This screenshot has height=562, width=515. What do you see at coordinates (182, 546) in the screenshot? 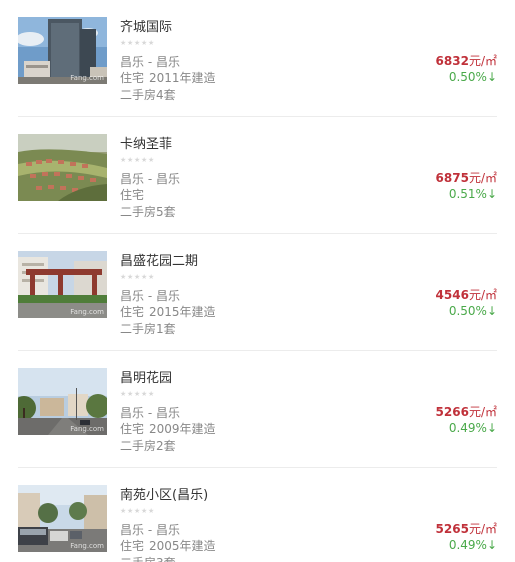
I see `build-year: 2005年建造` at bounding box center [182, 546].